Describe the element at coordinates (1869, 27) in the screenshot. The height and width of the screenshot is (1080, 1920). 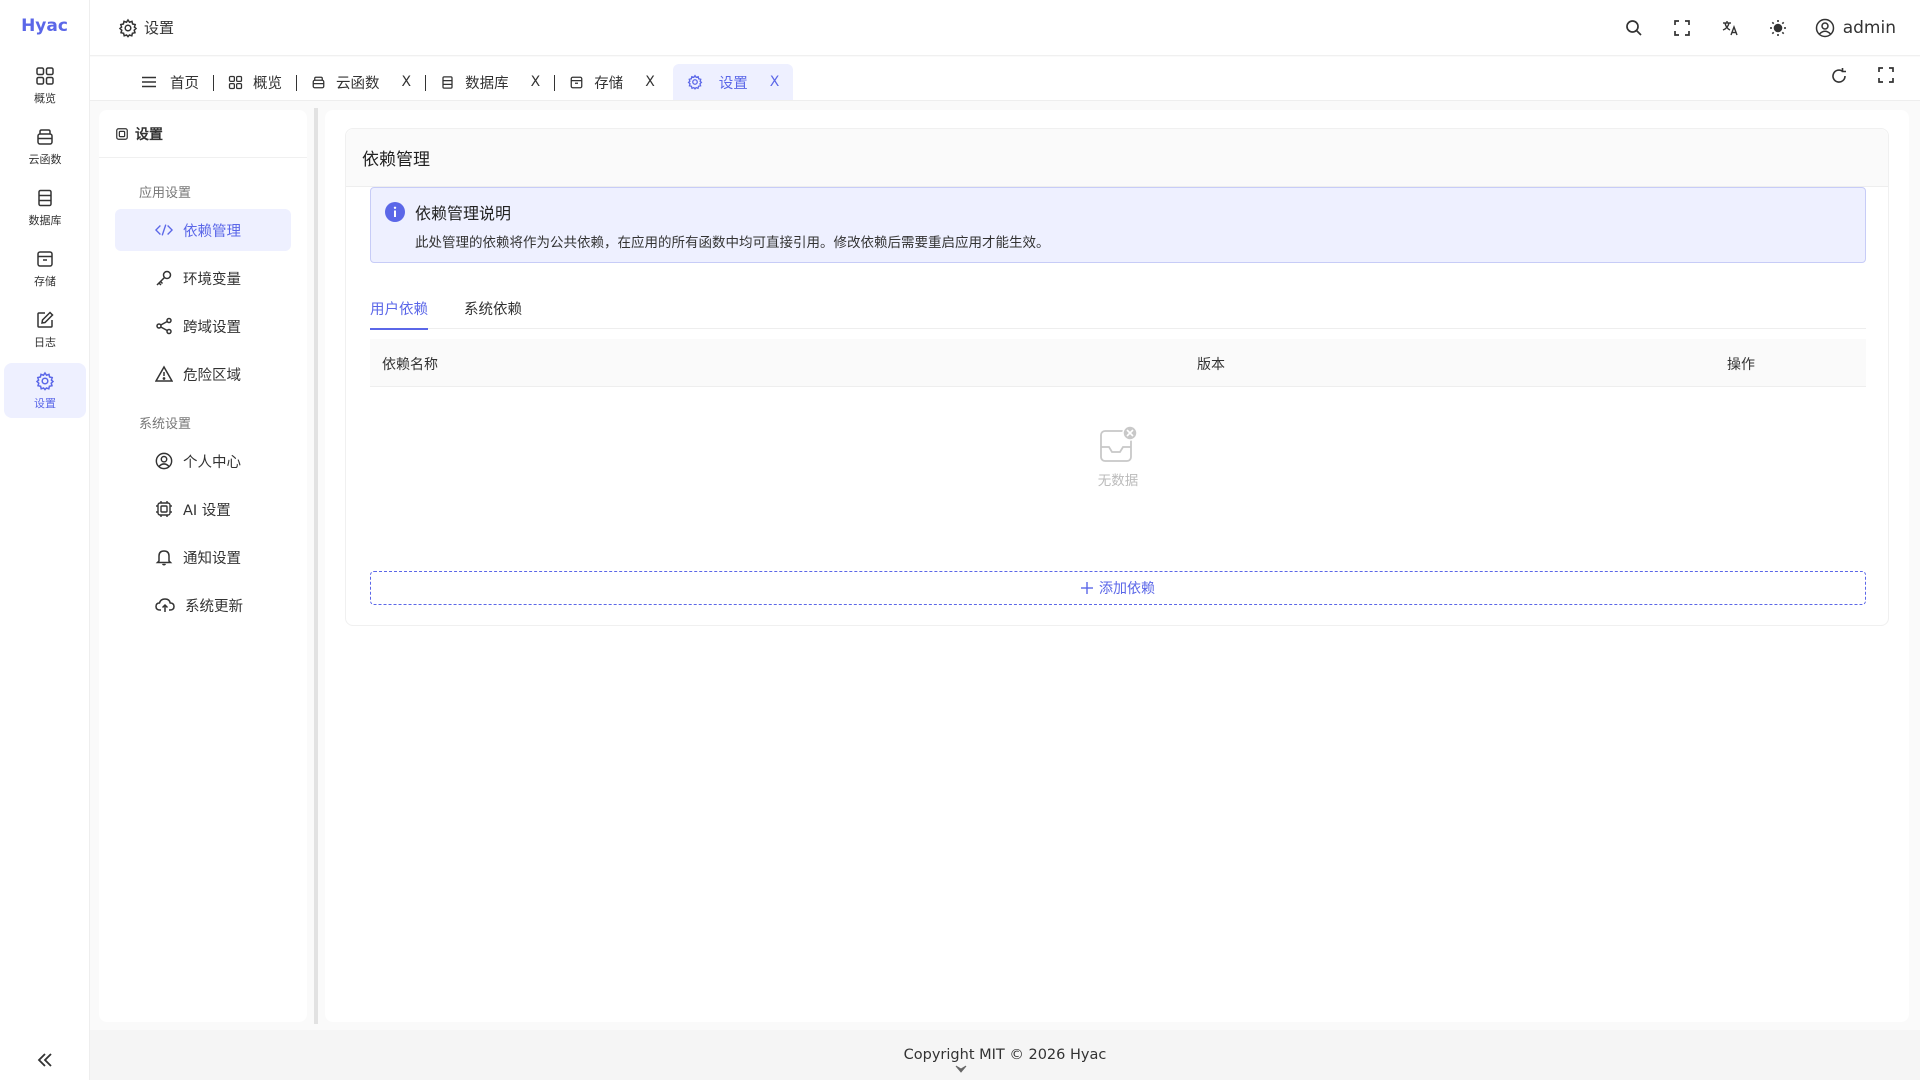
I see `user-name: admin` at that location.